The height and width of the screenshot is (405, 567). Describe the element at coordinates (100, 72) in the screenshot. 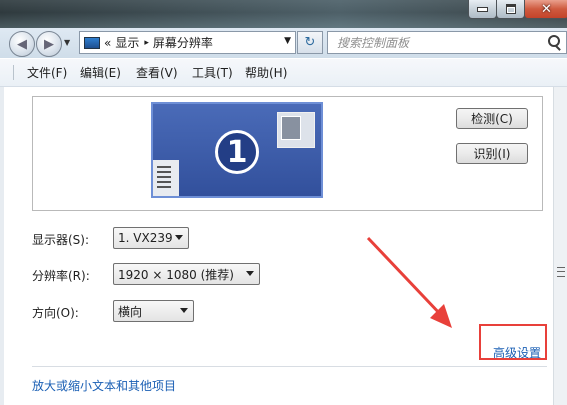

I see `menu-edit: 编辑(E)` at that location.